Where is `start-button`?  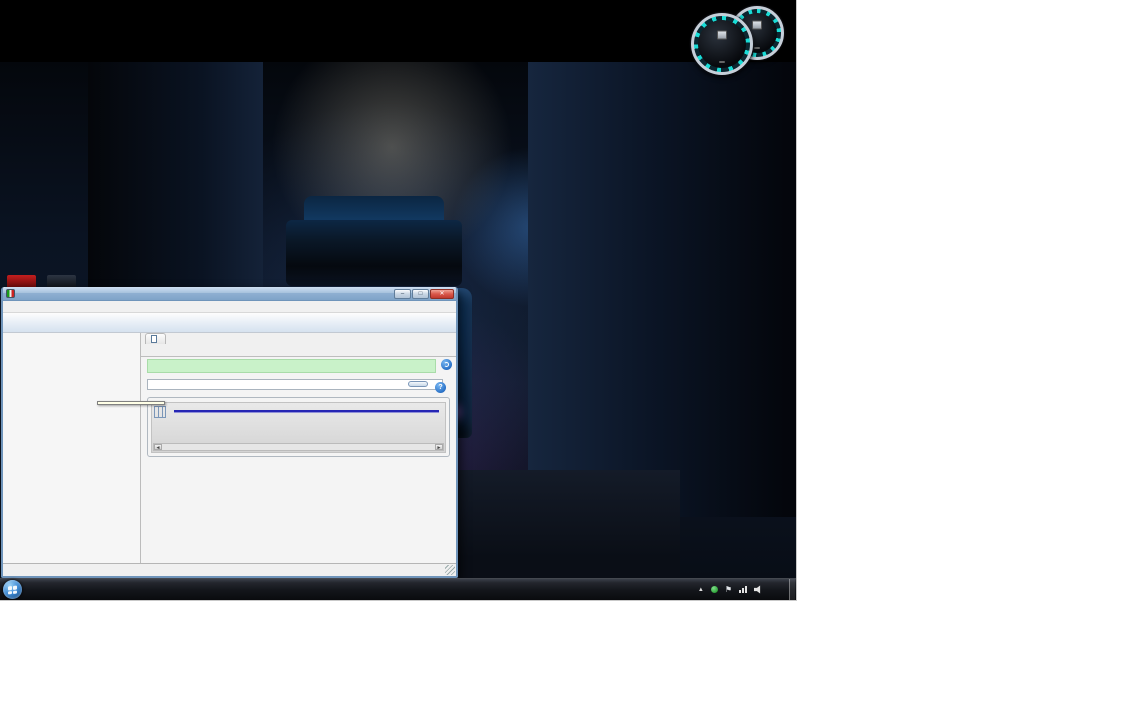
start-button is located at coordinates (12, 589).